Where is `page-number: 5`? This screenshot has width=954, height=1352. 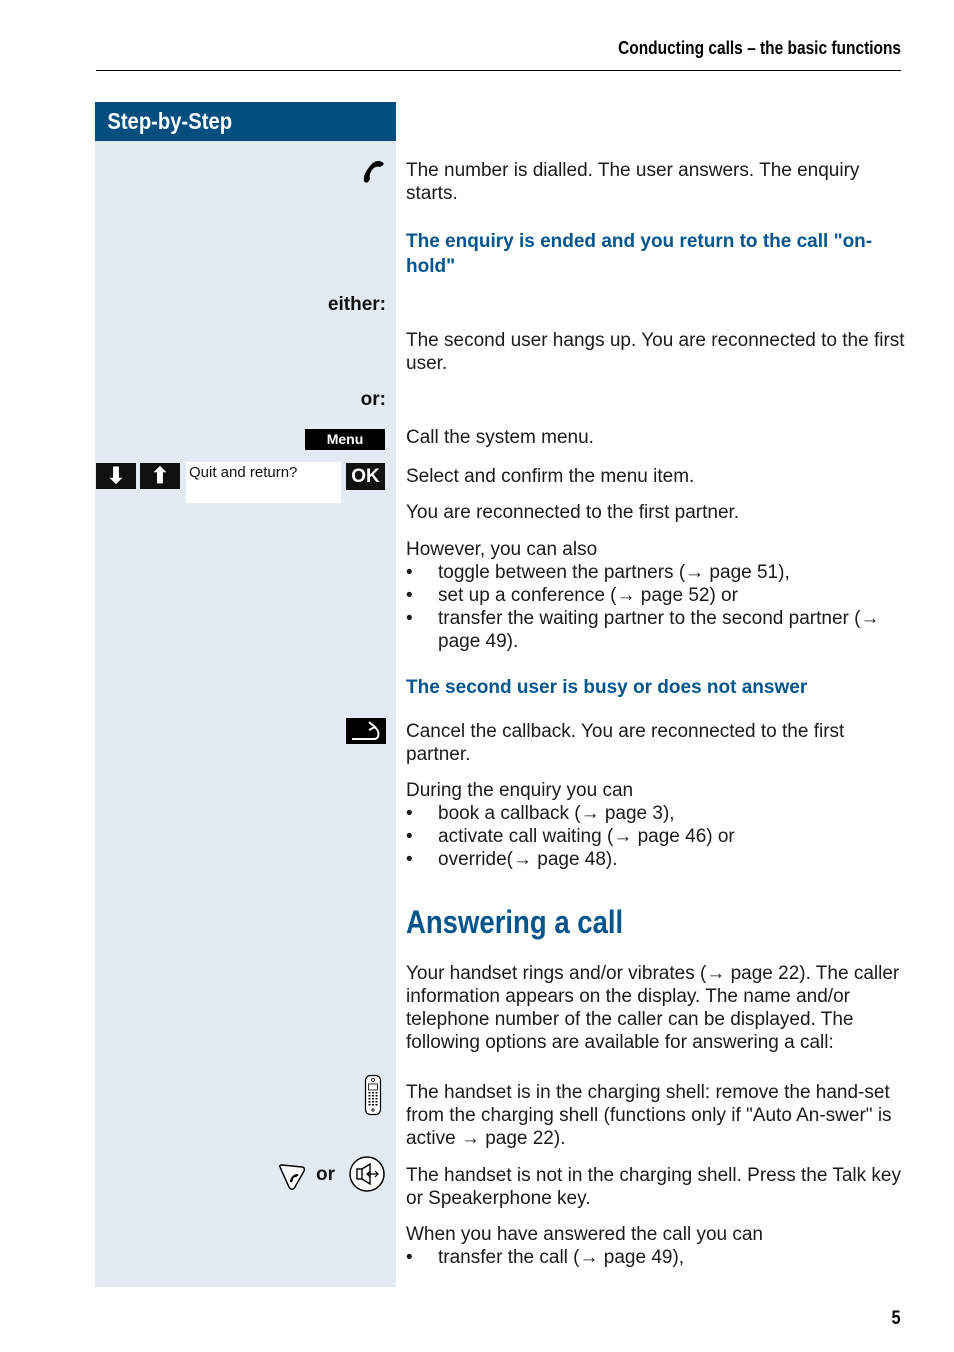
page-number: 5 is located at coordinates (896, 1318).